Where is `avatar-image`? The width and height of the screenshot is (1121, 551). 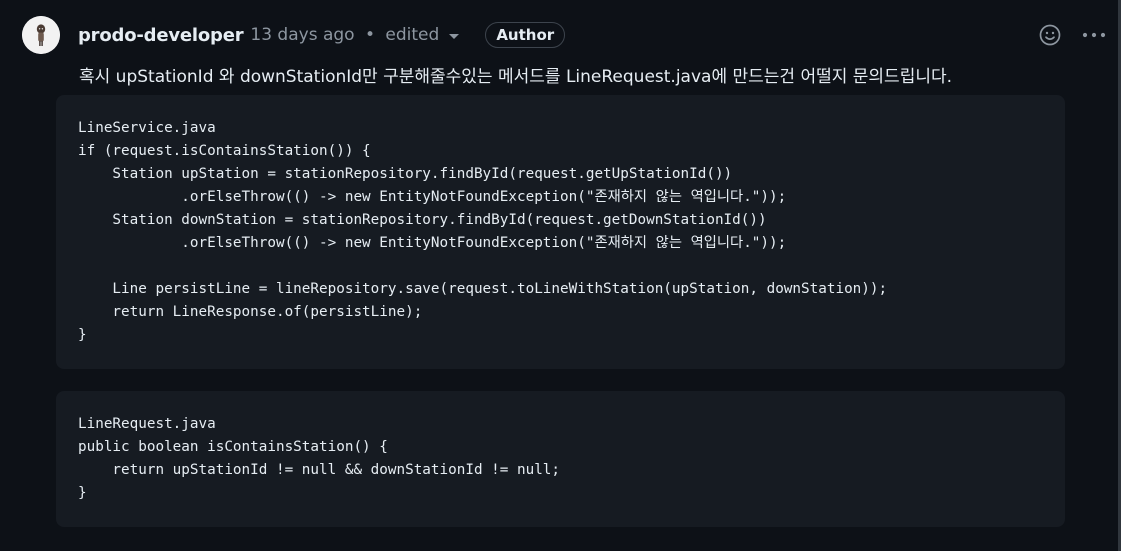
avatar-image is located at coordinates (41, 35).